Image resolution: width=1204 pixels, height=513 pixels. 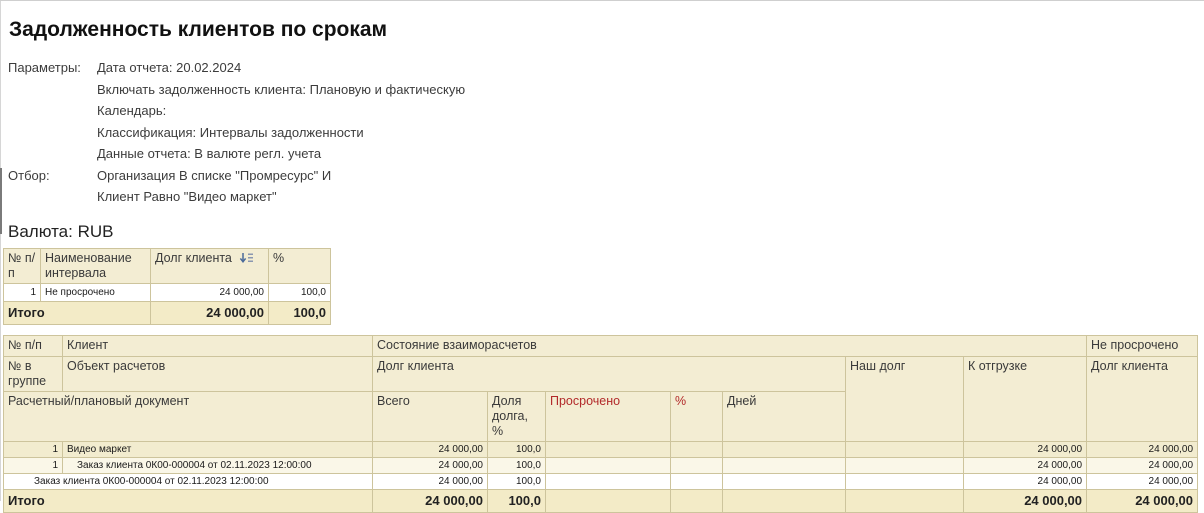 I want to click on filter-organization: Организация В списке "Промресурс" И, so click(x=214, y=175).